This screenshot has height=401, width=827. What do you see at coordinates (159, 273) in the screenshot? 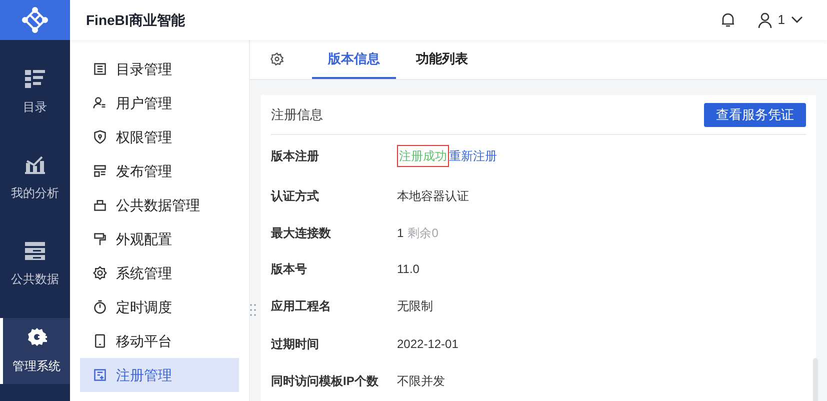
I see `menu-item: 系统管理` at bounding box center [159, 273].